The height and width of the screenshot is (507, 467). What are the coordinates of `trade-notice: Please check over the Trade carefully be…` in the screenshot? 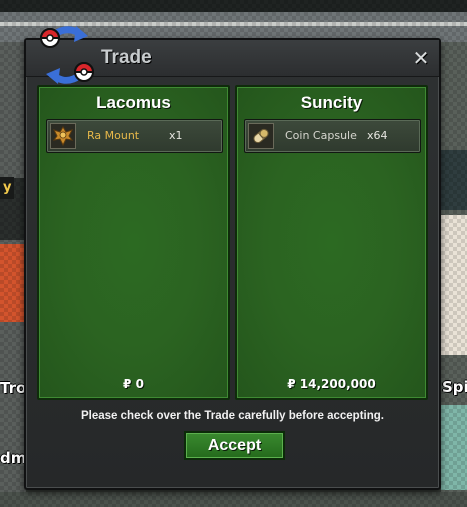 It's located at (232, 416).